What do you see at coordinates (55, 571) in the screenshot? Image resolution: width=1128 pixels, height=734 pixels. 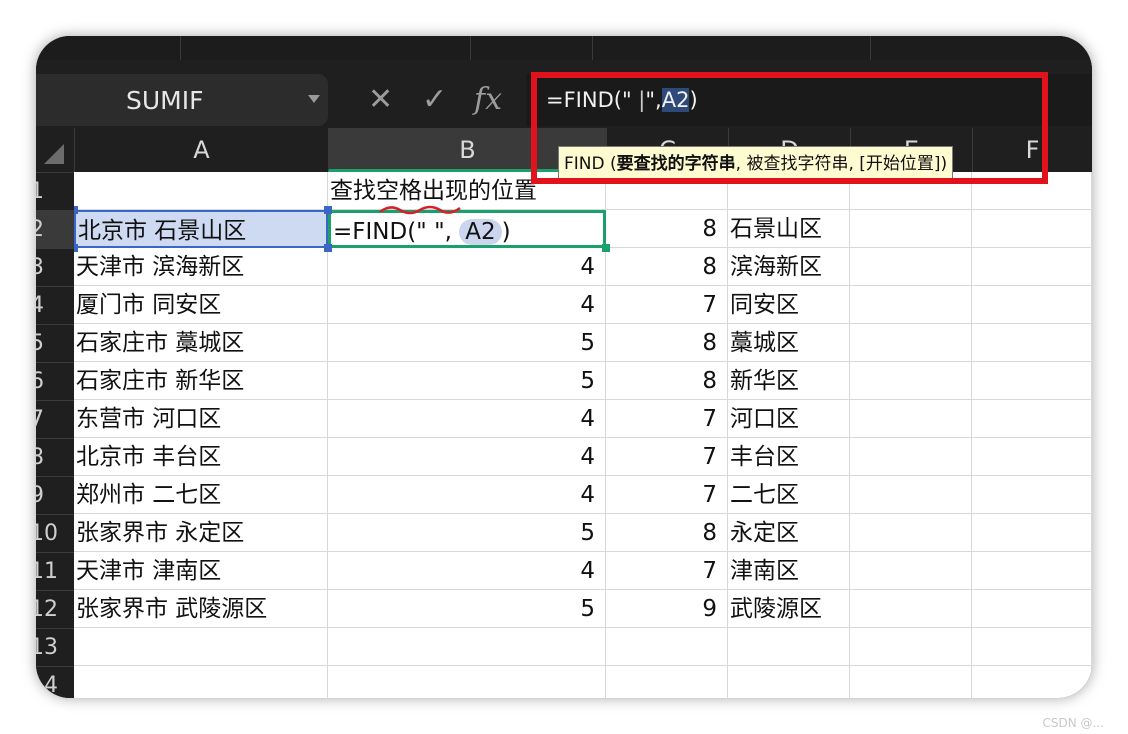 I see `row-header-11: 11` at bounding box center [55, 571].